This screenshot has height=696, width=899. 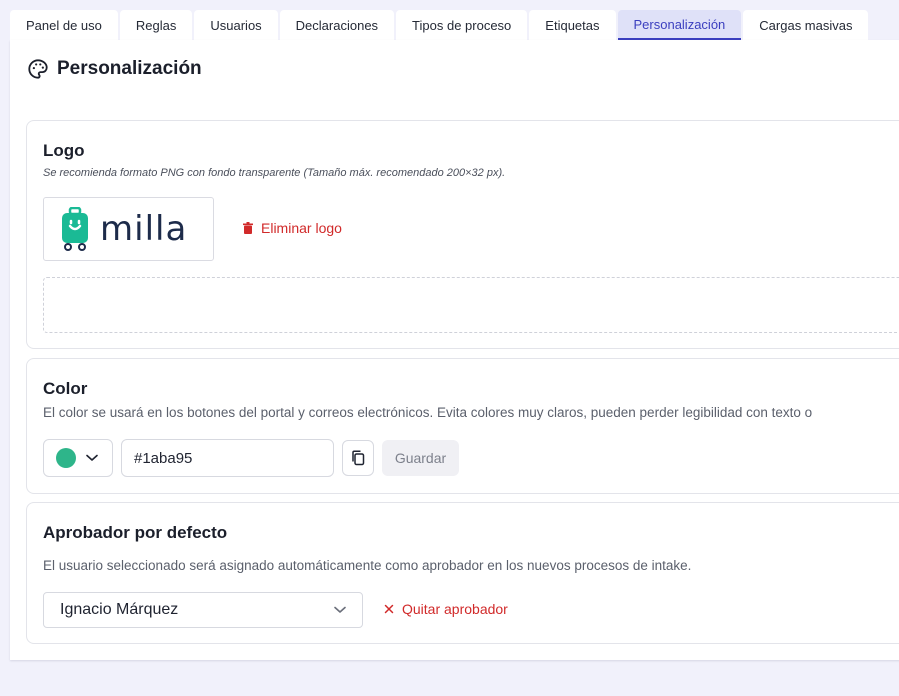 What do you see at coordinates (119, 609) in the screenshot?
I see `approver-selected-value: Ignacio Márquez` at bounding box center [119, 609].